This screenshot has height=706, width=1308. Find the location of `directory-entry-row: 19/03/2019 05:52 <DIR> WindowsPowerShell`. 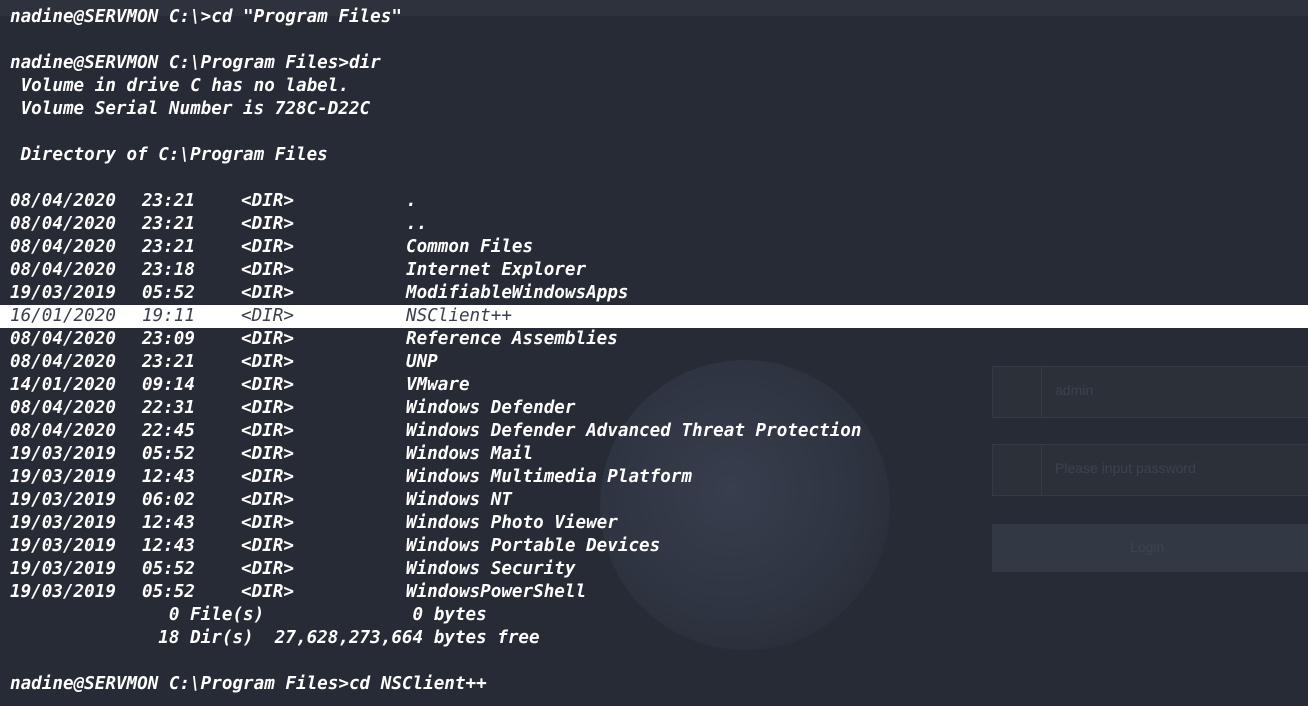

directory-entry-row: 19/03/2019 05:52 <DIR> WindowsPowerShell is located at coordinates (654, 592).